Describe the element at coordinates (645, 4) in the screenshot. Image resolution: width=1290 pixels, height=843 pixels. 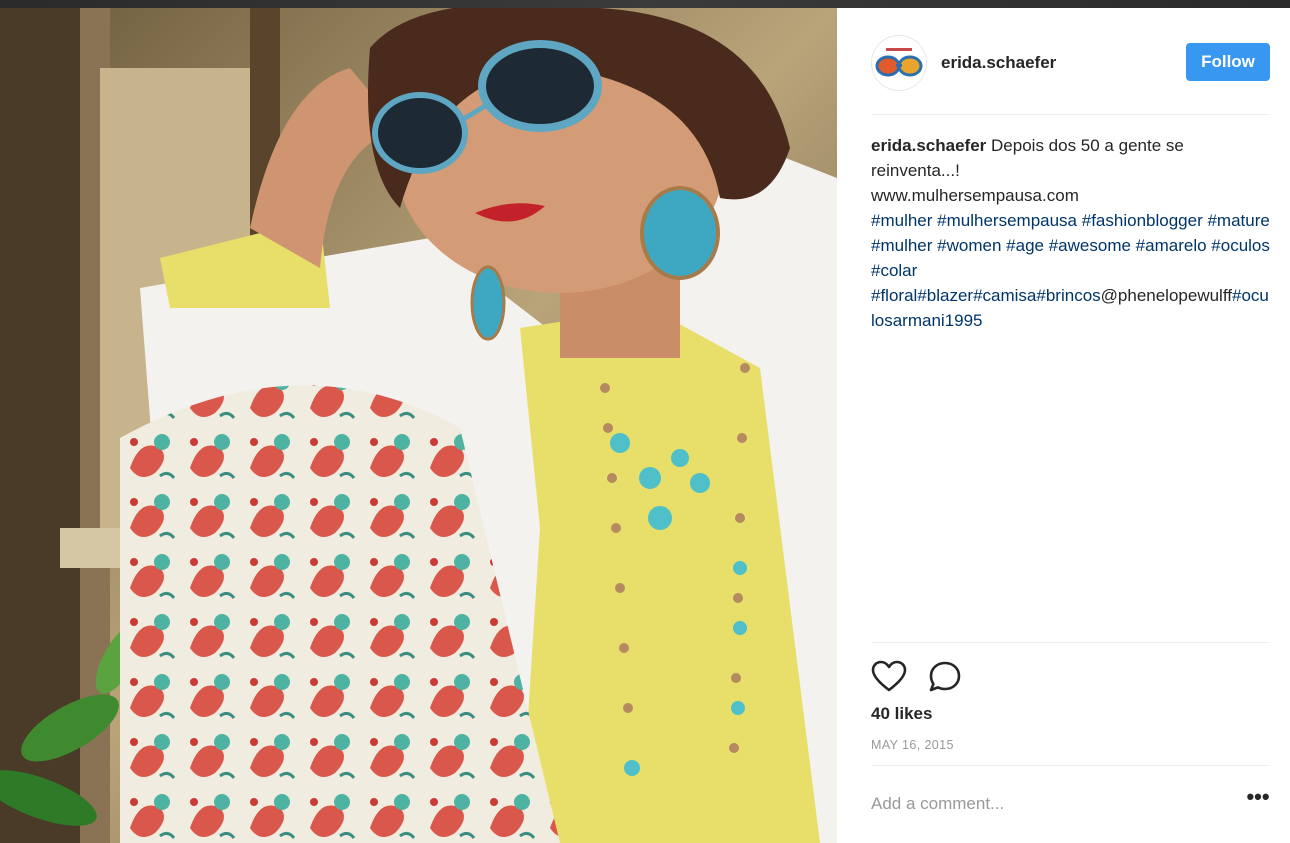
I see `window-top-strip` at that location.